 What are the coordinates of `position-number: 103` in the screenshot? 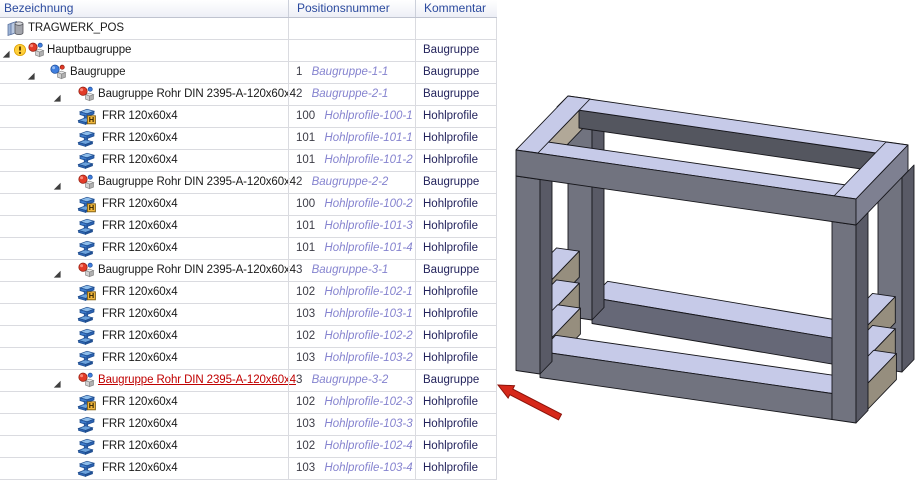 It's located at (306, 314).